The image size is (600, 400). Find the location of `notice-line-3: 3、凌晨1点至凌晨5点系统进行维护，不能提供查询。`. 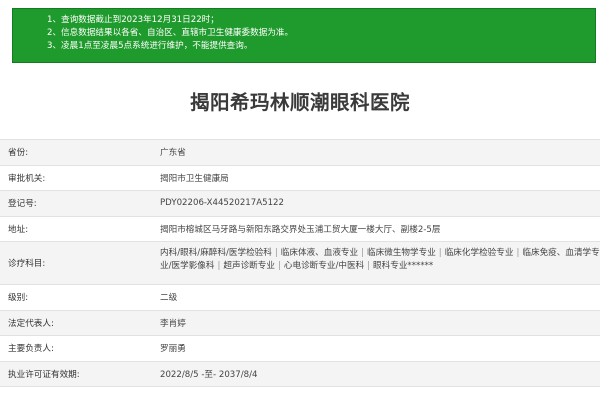

notice-line-3: 3、凌晨1点至凌晨5点系统进行维护，不能提供查询。 is located at coordinates (150, 46).